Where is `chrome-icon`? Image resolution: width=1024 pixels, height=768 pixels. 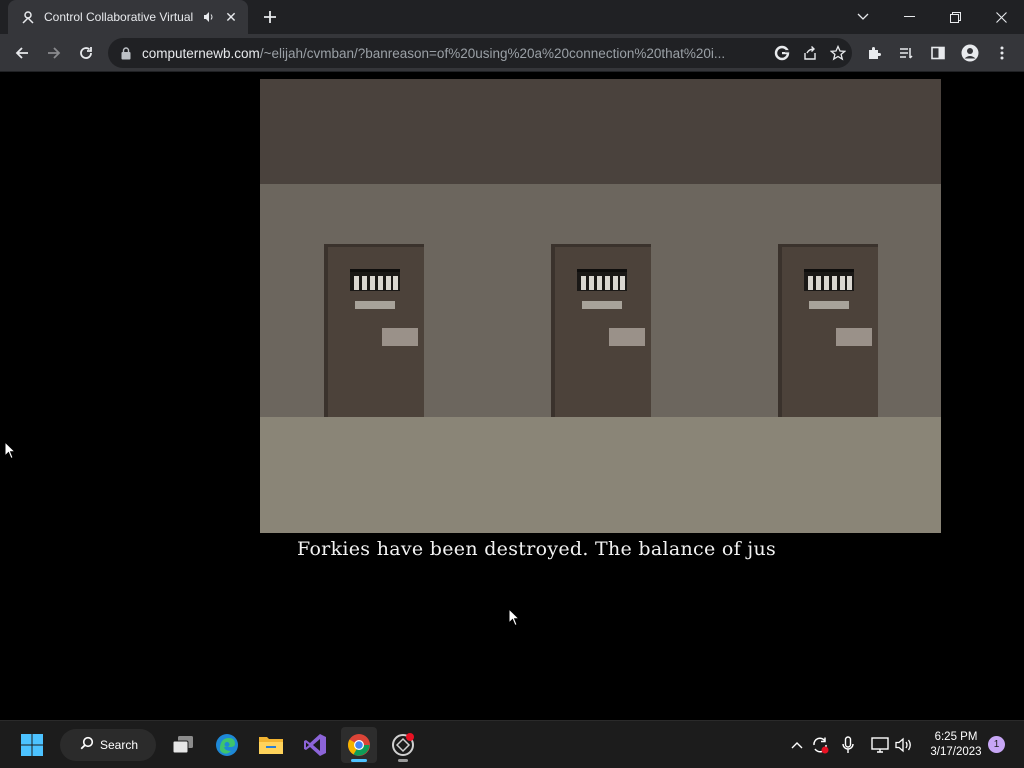
chrome-icon is located at coordinates (359, 745).